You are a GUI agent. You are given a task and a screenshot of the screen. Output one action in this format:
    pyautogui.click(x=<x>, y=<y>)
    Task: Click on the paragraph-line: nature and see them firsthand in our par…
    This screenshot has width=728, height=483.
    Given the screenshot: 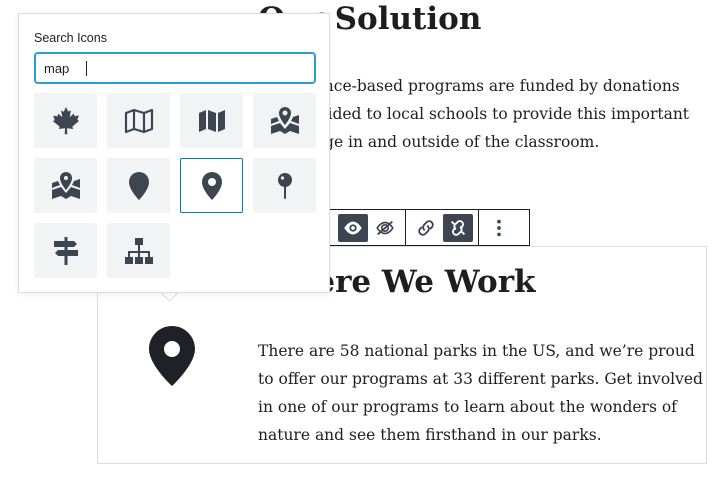 What is the action you would take?
    pyautogui.click(x=430, y=435)
    